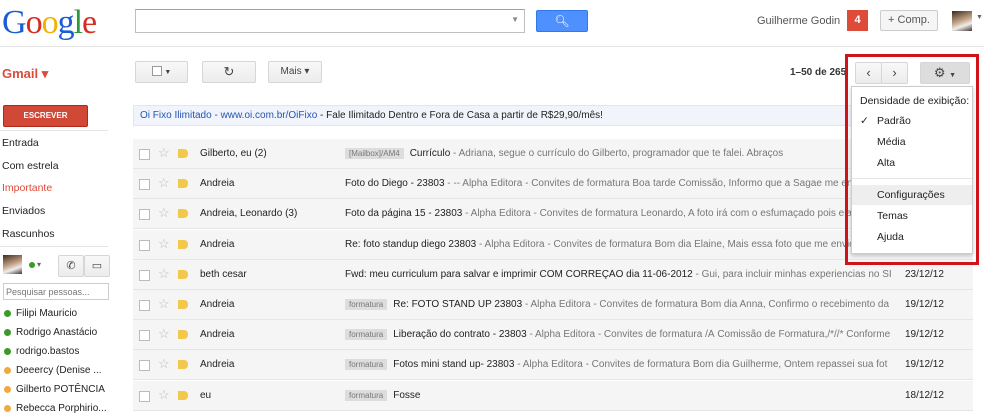 This screenshot has width=984, height=414. What do you see at coordinates (56, 291) in the screenshot?
I see `people-search-input` at bounding box center [56, 291].